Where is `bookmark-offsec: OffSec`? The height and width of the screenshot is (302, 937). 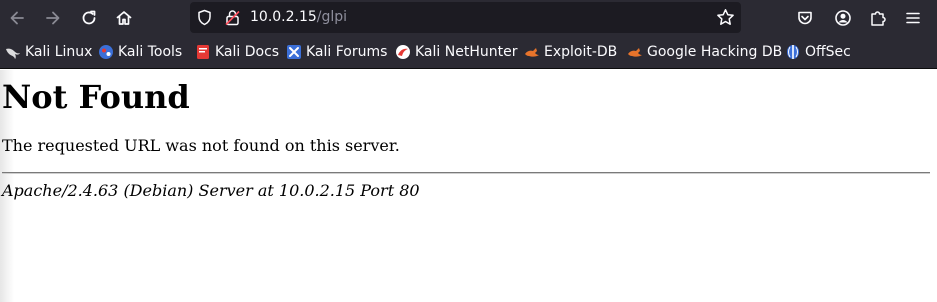 bookmark-offsec: OffSec is located at coordinates (818, 52).